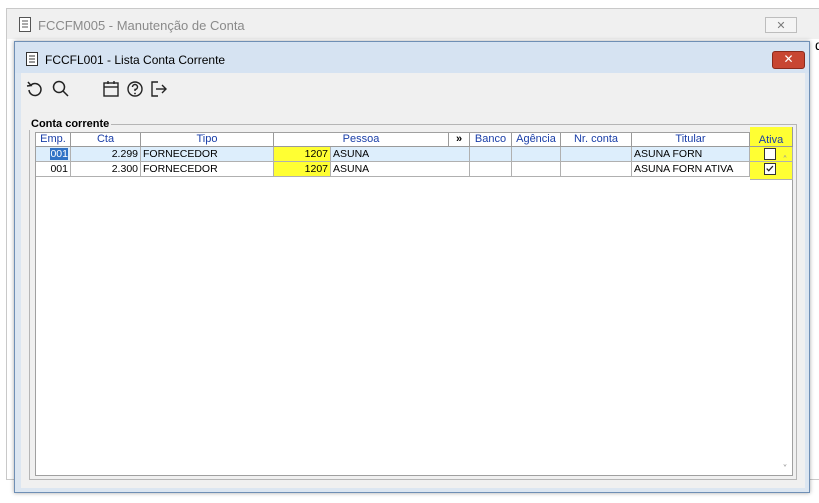  I want to click on col-header-expand: », so click(459, 140).